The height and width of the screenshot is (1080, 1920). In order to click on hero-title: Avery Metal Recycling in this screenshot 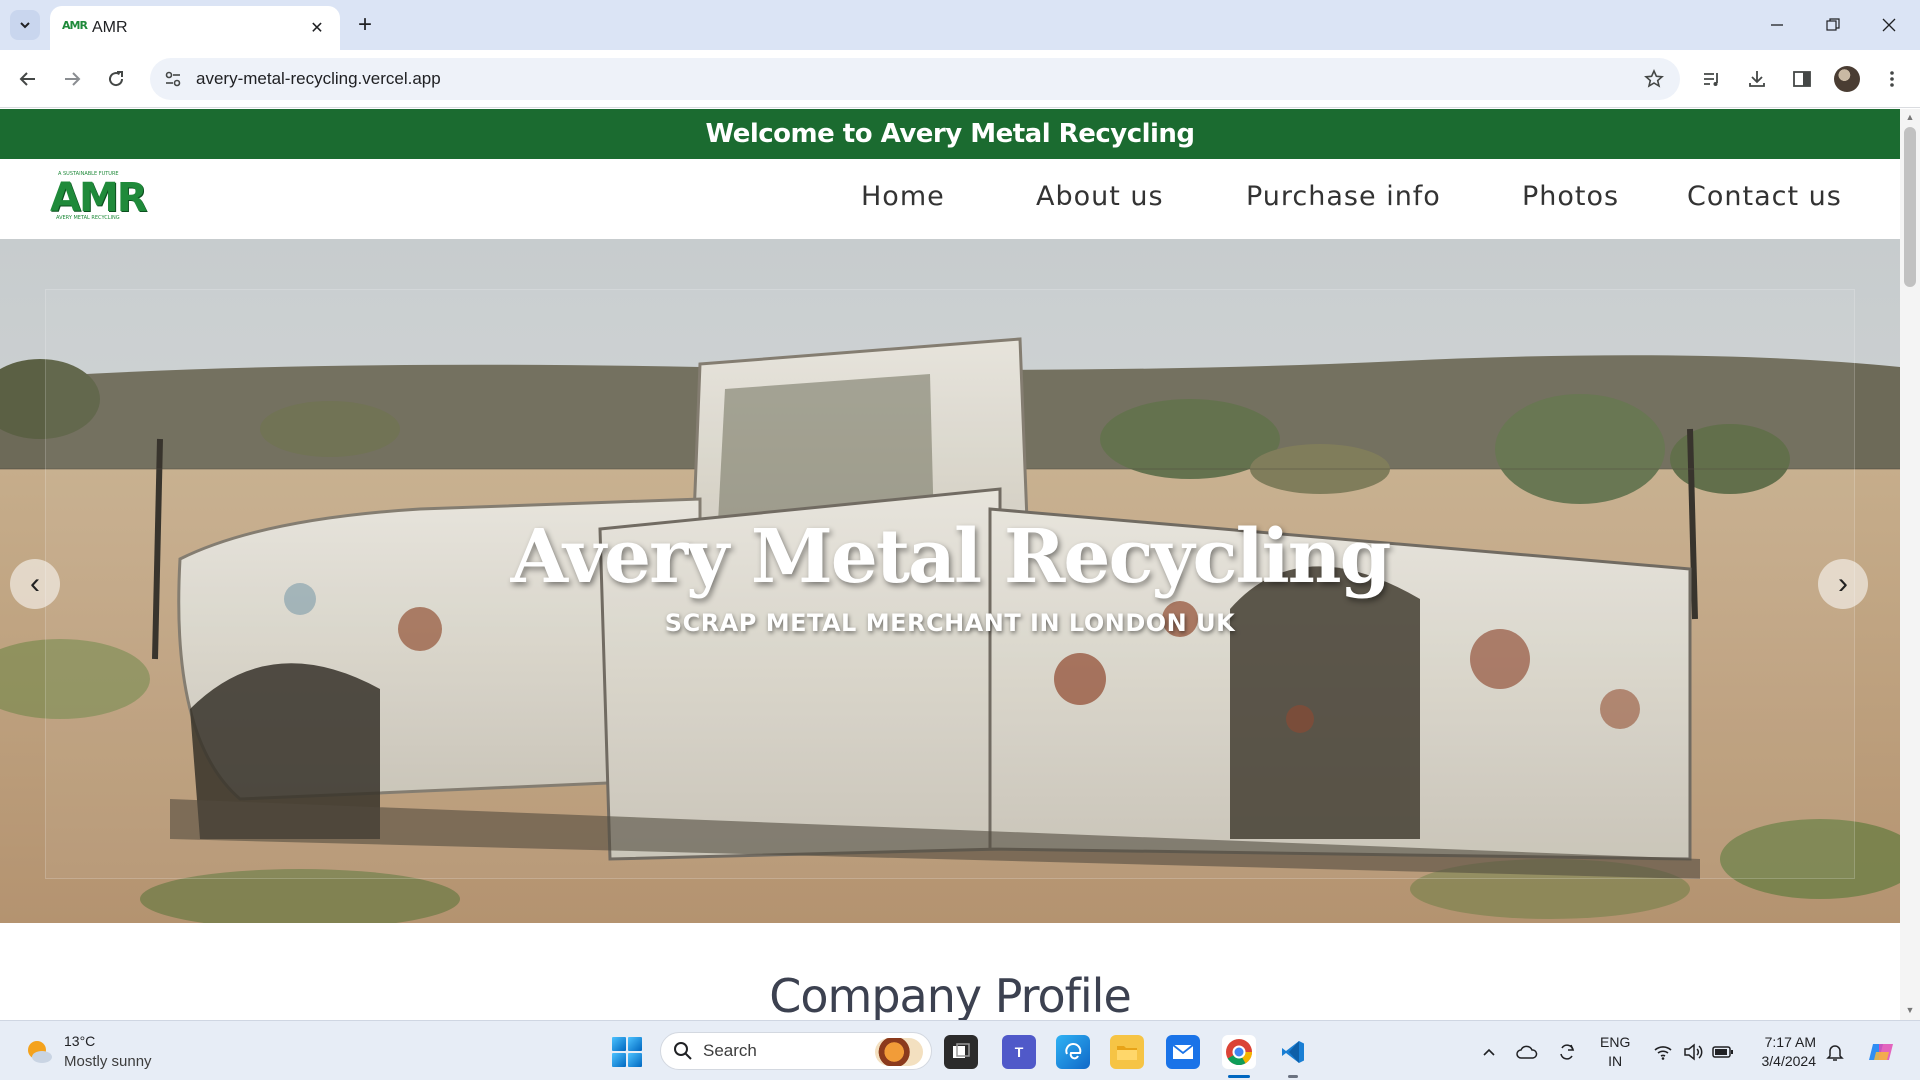, I will do `click(951, 557)`.